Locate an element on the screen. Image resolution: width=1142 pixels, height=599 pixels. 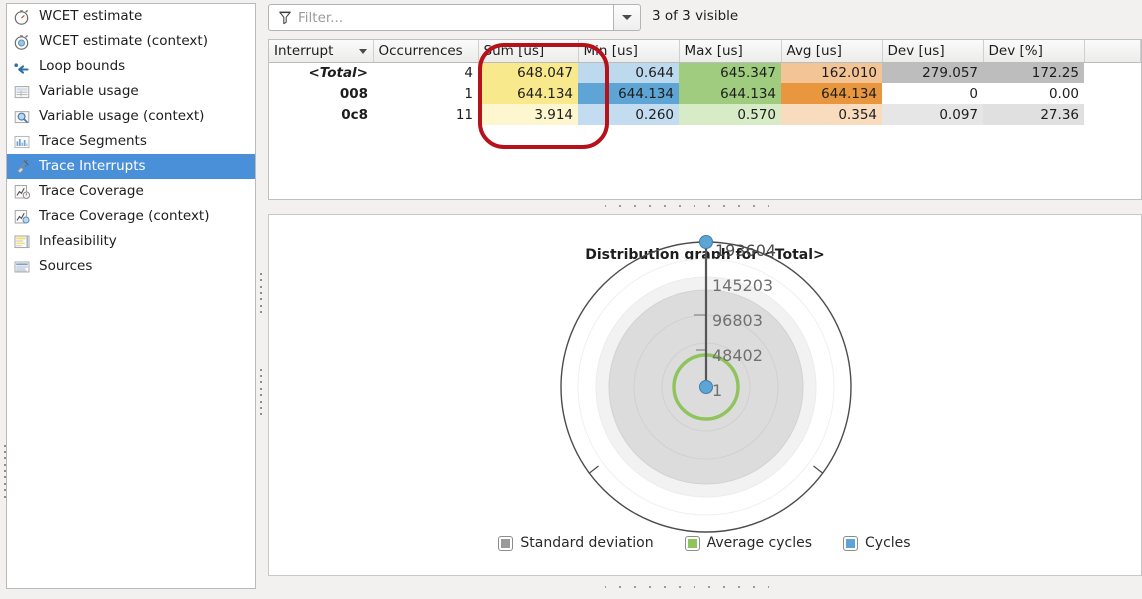
radial-tick-label-3: 145203 is located at coordinates (742, 285).